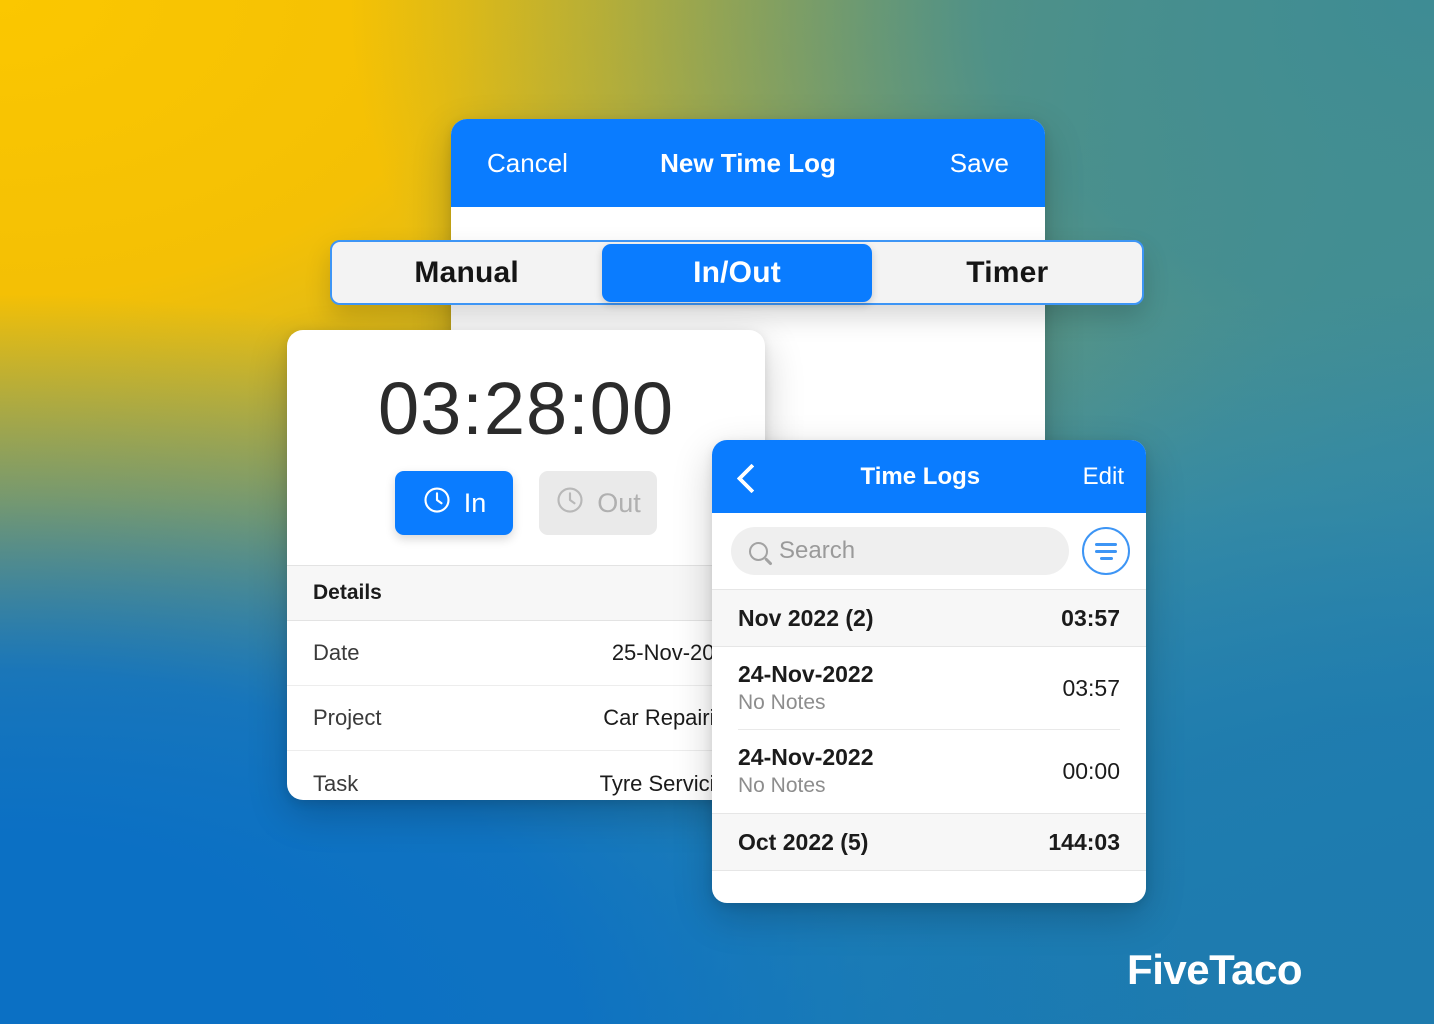 The height and width of the screenshot is (1024, 1434). Describe the element at coordinates (1007, 272) in the screenshot. I see `tab-timer: Timer` at that location.